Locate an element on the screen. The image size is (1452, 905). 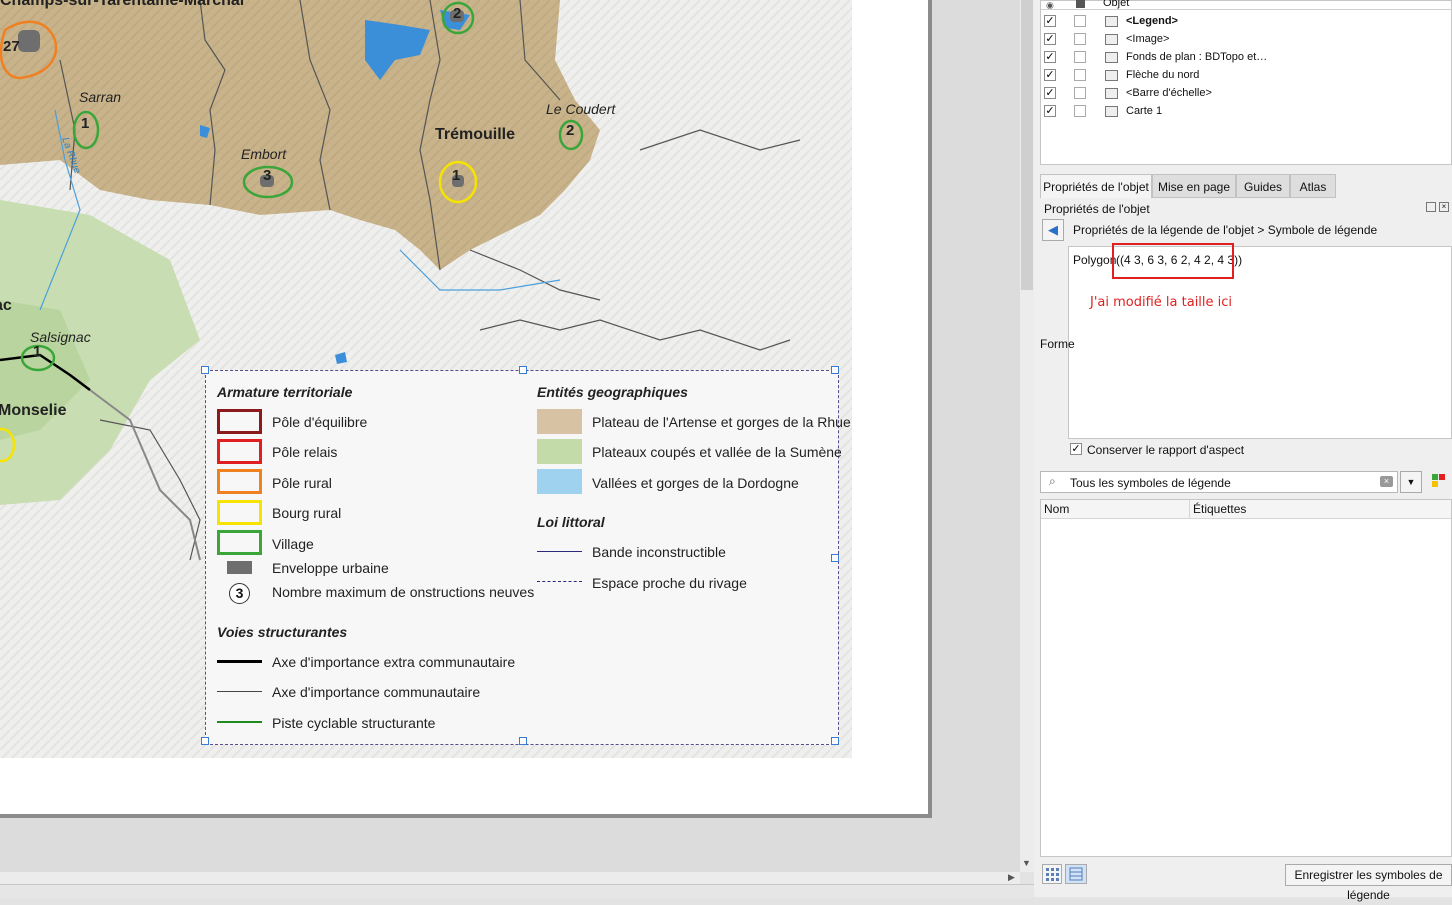
legend-label-pole-equilibre: Pôle d'équilibre is located at coordinates (320, 422).